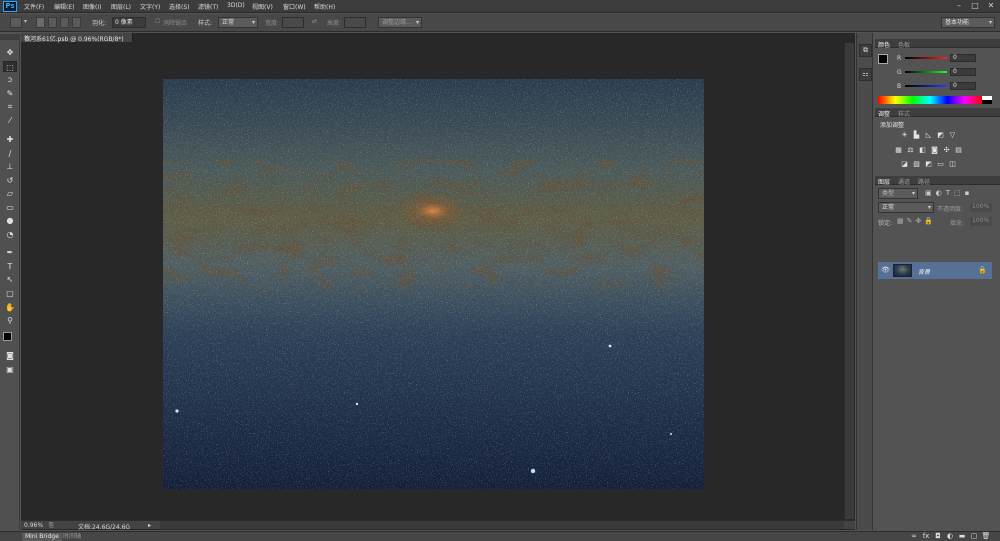  What do you see at coordinates (940, 135) in the screenshot?
I see `exposure-icon: ◩` at bounding box center [940, 135].